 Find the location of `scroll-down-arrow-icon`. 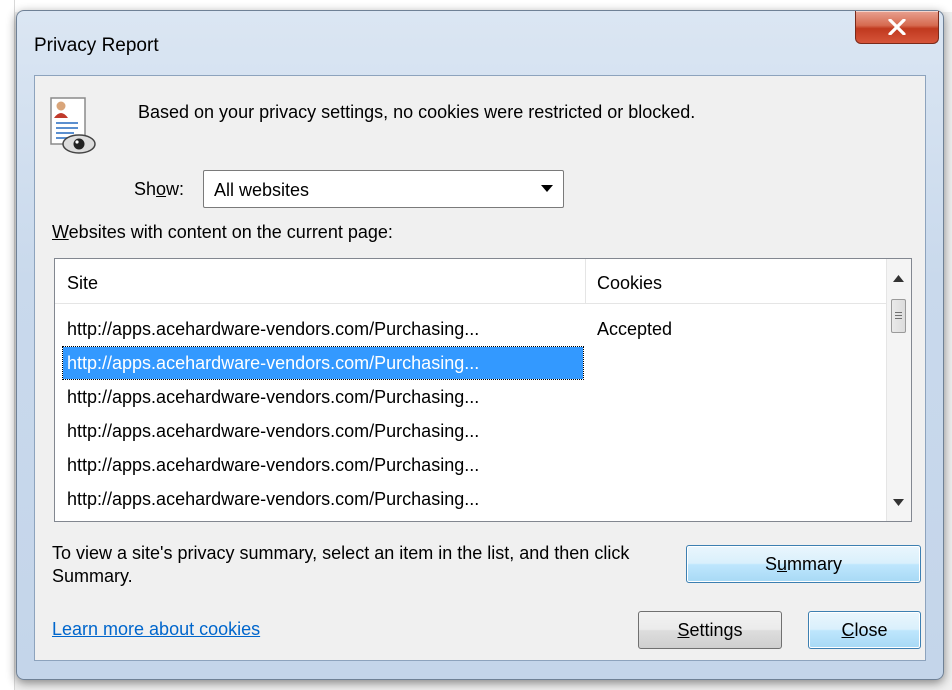

scroll-down-arrow-icon is located at coordinates (898, 502).